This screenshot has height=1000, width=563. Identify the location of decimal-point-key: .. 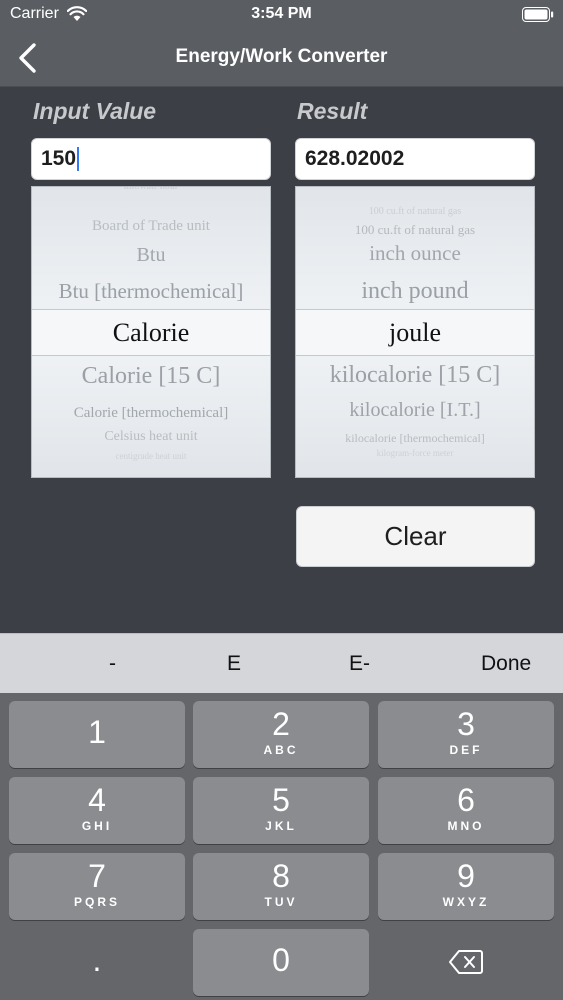
(97, 962).